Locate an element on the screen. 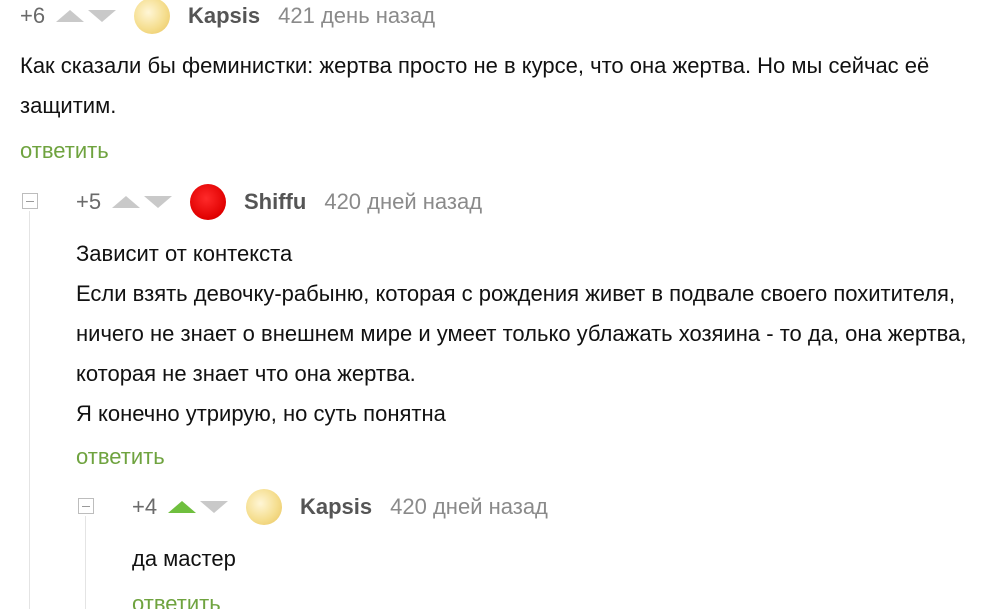 The width and height of the screenshot is (988, 609). comment-body: да мастер is located at coordinates (526, 559).